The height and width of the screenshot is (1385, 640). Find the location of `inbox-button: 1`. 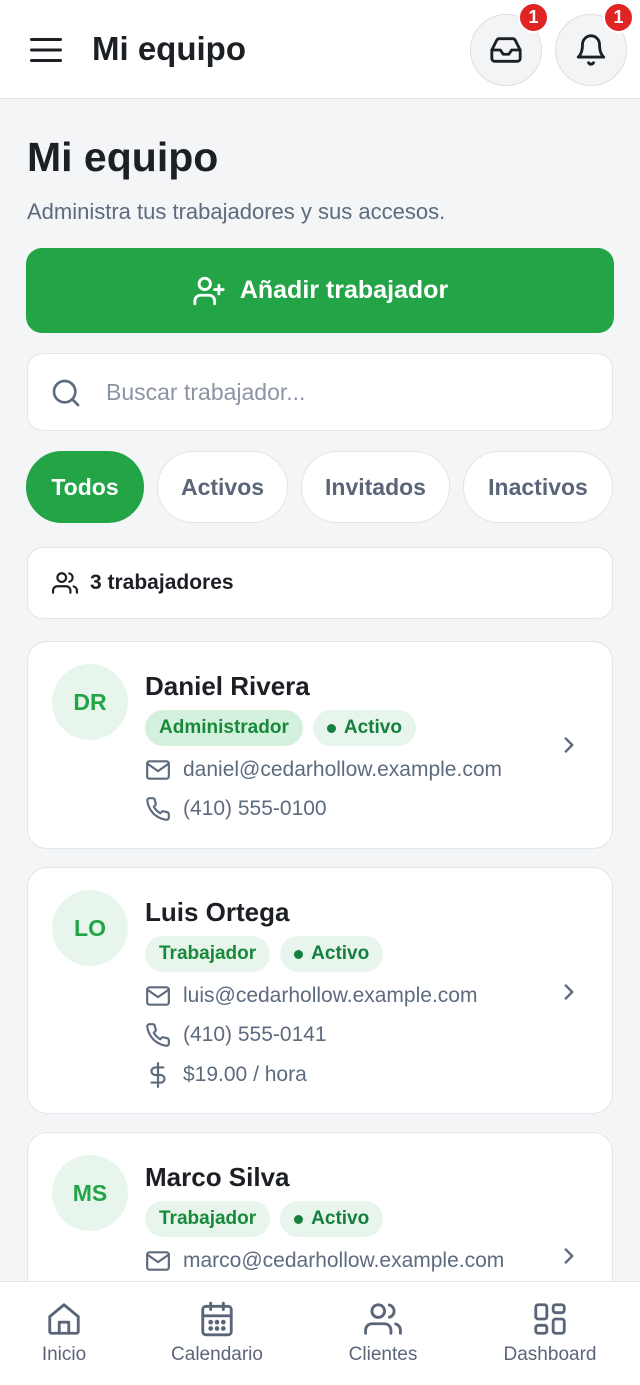

inbox-button: 1 is located at coordinates (509, 44).